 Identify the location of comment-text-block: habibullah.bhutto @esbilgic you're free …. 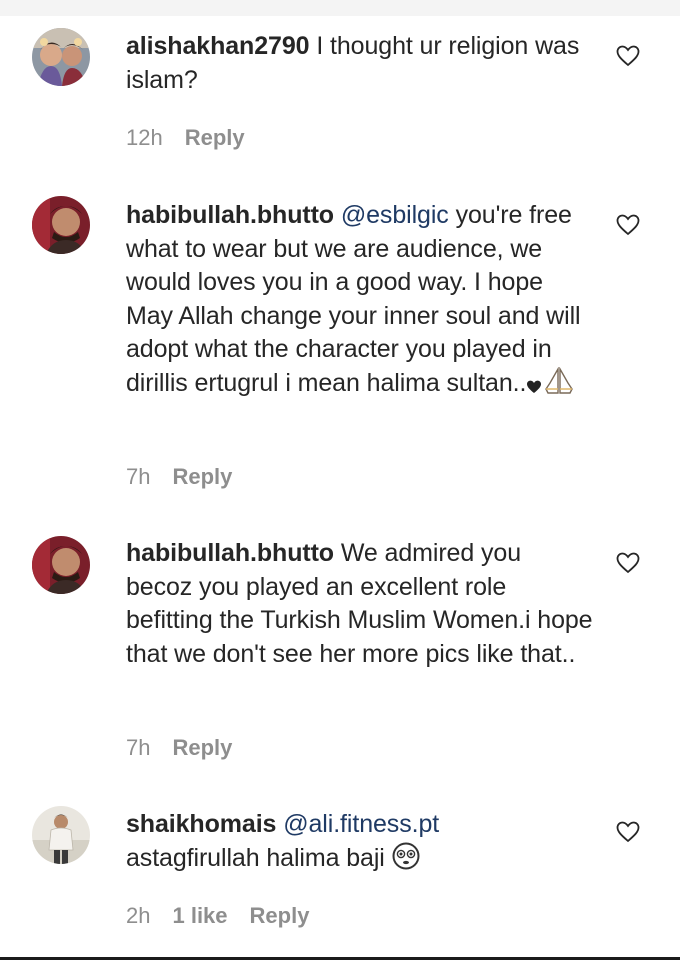
(360, 301).